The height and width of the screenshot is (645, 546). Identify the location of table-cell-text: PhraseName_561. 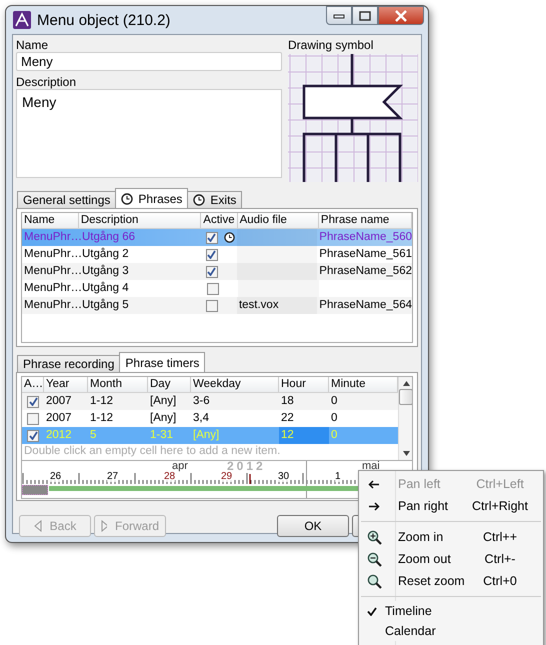
(365, 254).